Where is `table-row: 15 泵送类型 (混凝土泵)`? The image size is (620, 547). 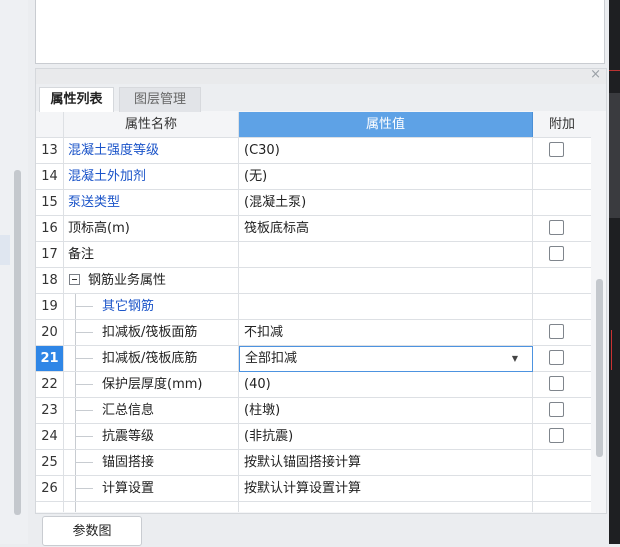 table-row: 15 泵送类型 (混凝土泵) is located at coordinates (313, 203).